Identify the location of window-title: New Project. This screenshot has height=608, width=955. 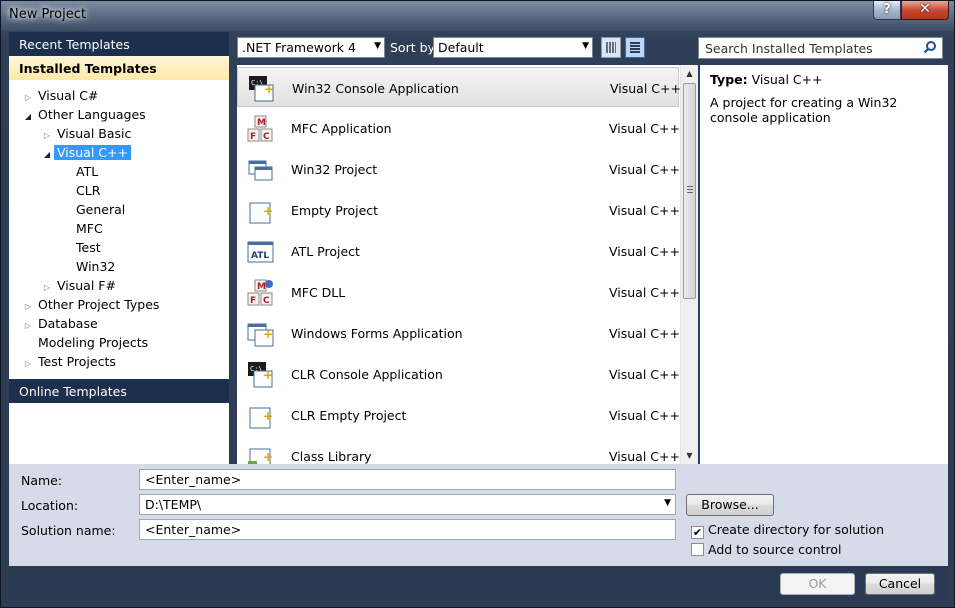
(47, 14).